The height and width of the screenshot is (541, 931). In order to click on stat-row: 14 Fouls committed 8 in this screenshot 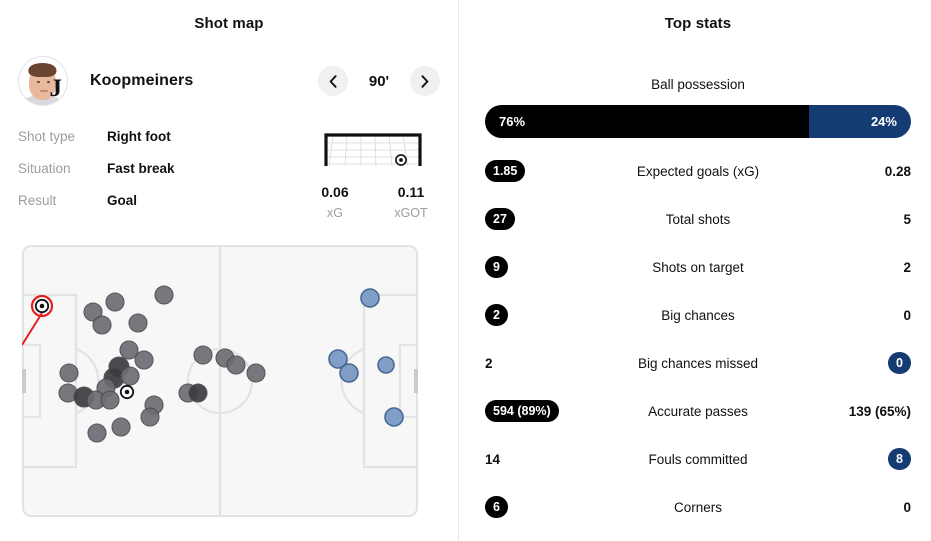, I will do `click(698, 459)`.